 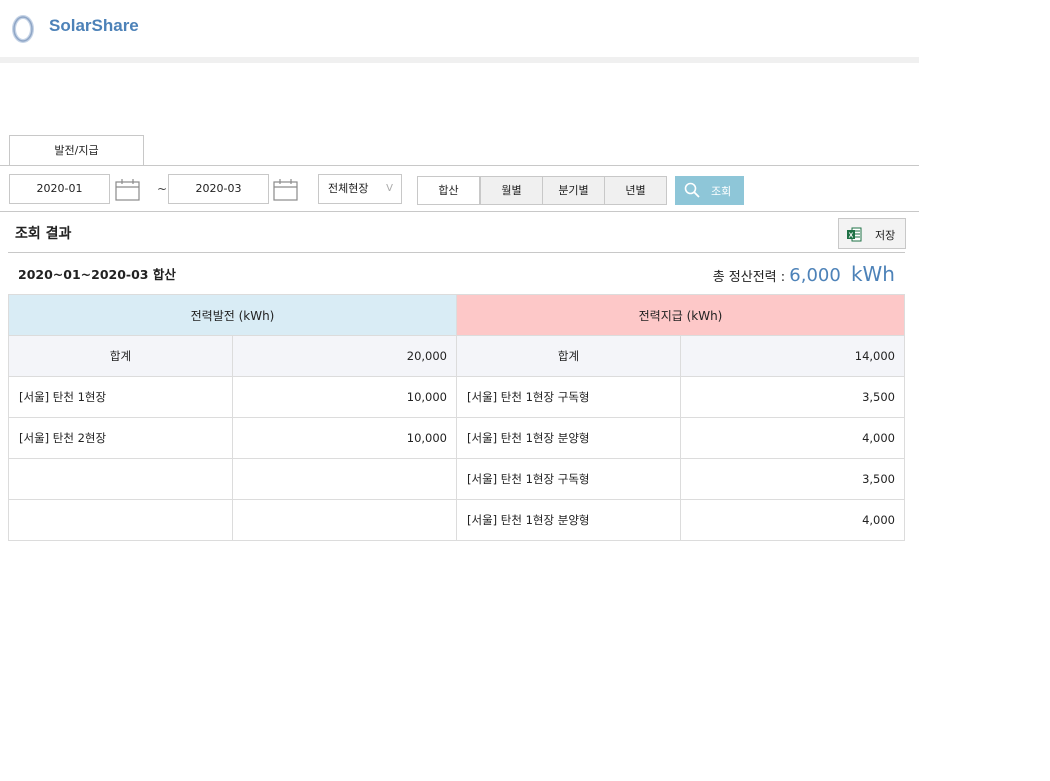 I want to click on table-row: [서울] 탄천 1현장 구독형 3,500, so click(x=456, y=479).